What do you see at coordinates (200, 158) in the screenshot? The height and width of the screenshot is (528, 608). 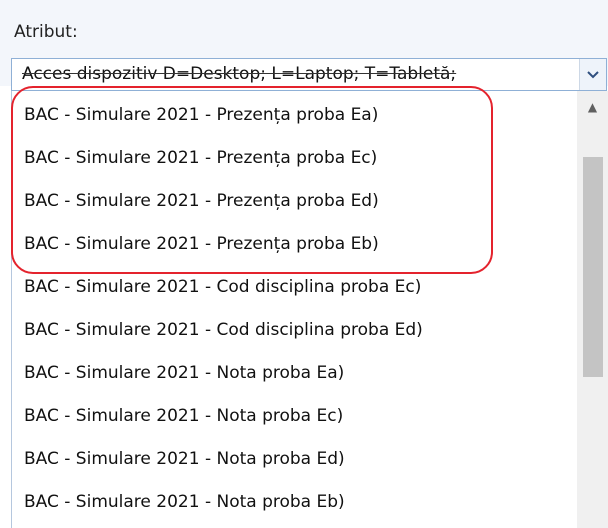 I see `dropdown-option: BAC - Simulare 2021 - Prezența proba Ec)` at bounding box center [200, 158].